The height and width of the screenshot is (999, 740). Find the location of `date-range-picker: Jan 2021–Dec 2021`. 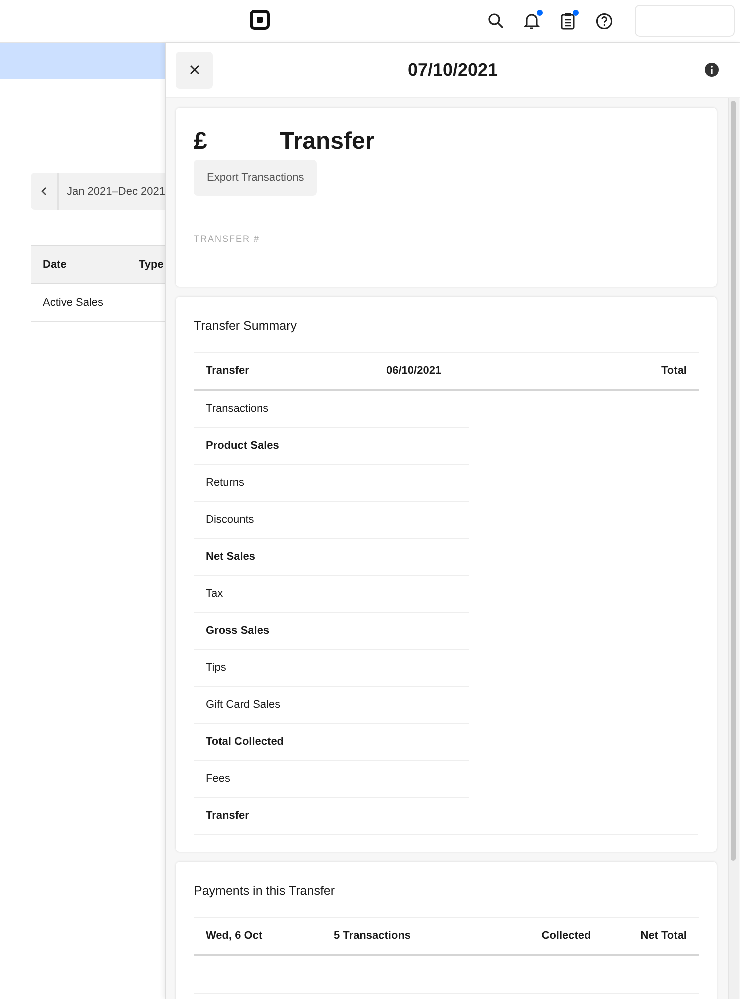

date-range-picker: Jan 2021–Dec 2021 is located at coordinates (98, 191).